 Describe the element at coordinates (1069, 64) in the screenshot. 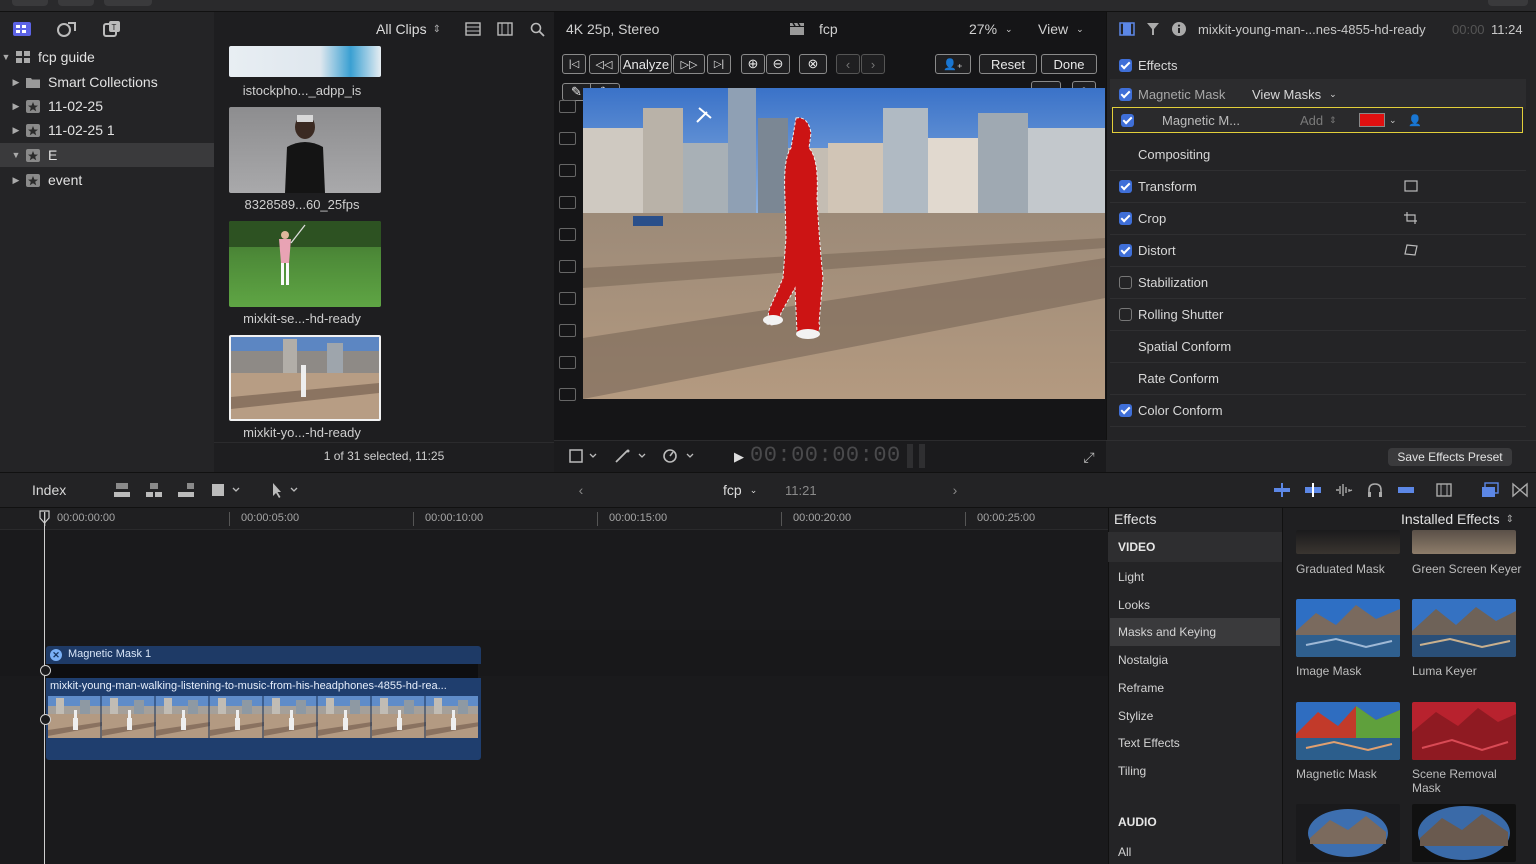

I see `done-button: Done` at that location.